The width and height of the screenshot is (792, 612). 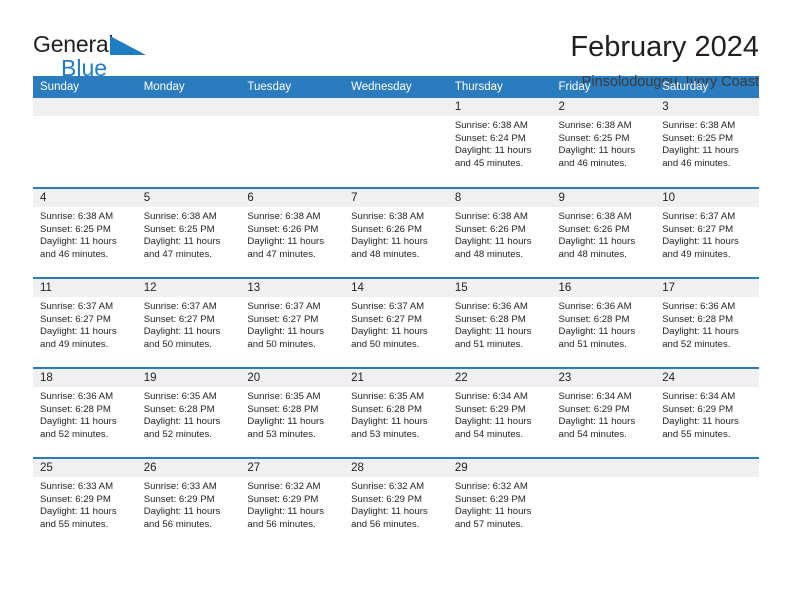 I want to click on daylight-text: Daylight: 11 hours and 47 minutes., so click(x=182, y=248).